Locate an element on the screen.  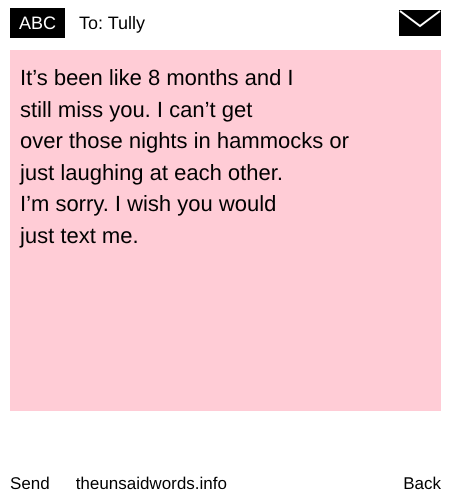
input-mode-indicator: ABC is located at coordinates (38, 23).